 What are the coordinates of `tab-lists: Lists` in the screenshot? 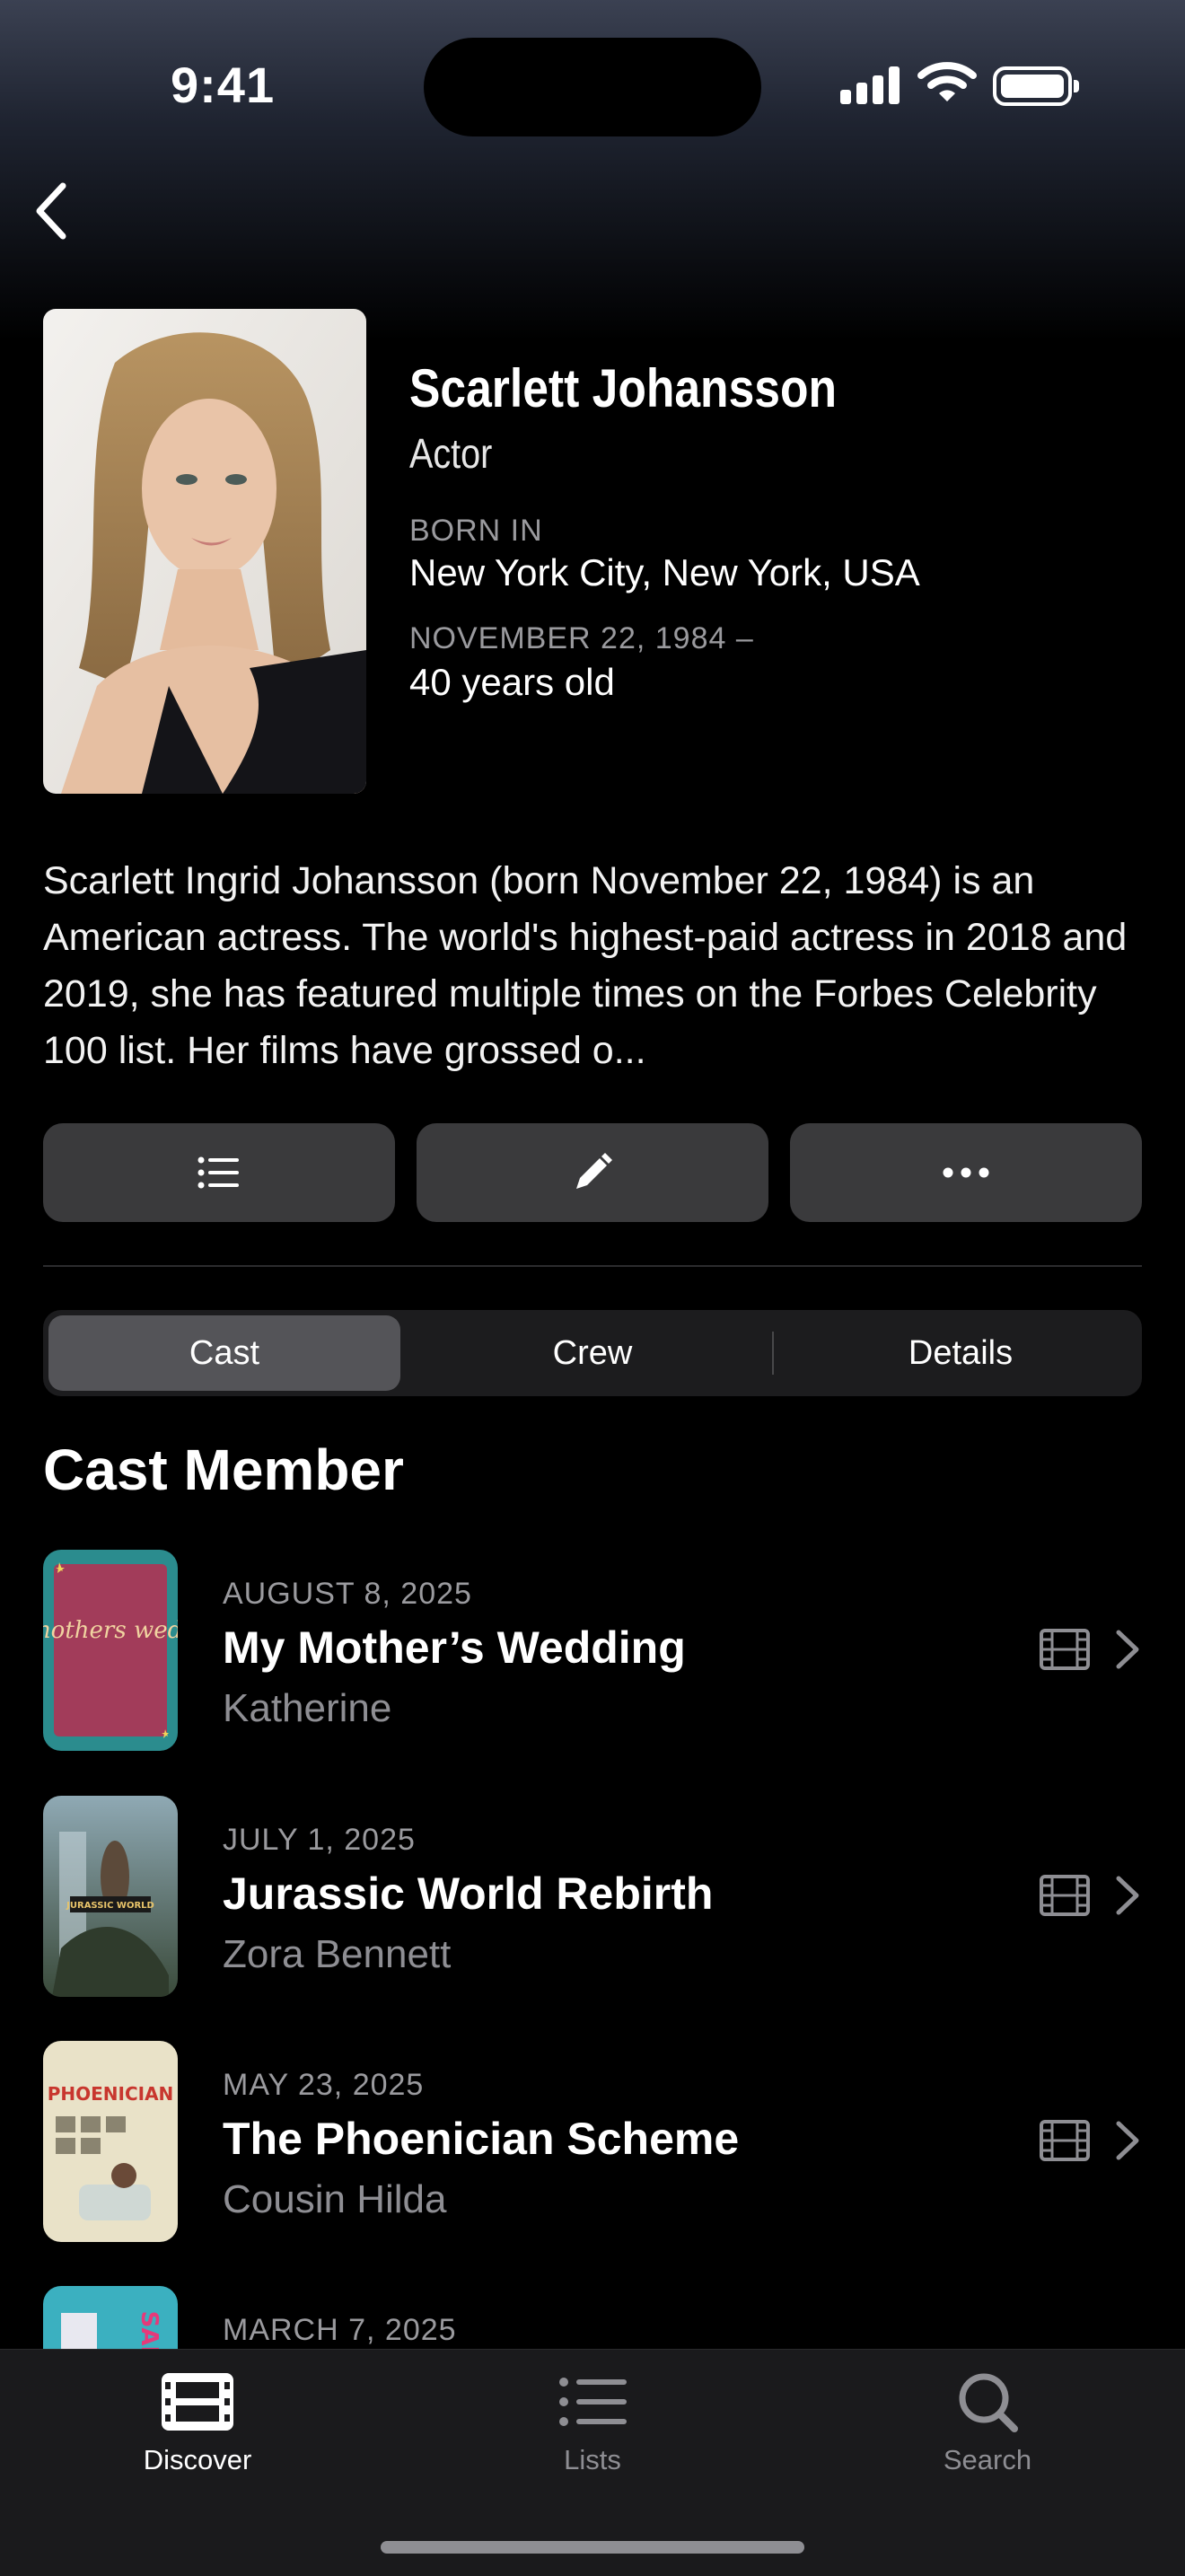 It's located at (592, 2423).